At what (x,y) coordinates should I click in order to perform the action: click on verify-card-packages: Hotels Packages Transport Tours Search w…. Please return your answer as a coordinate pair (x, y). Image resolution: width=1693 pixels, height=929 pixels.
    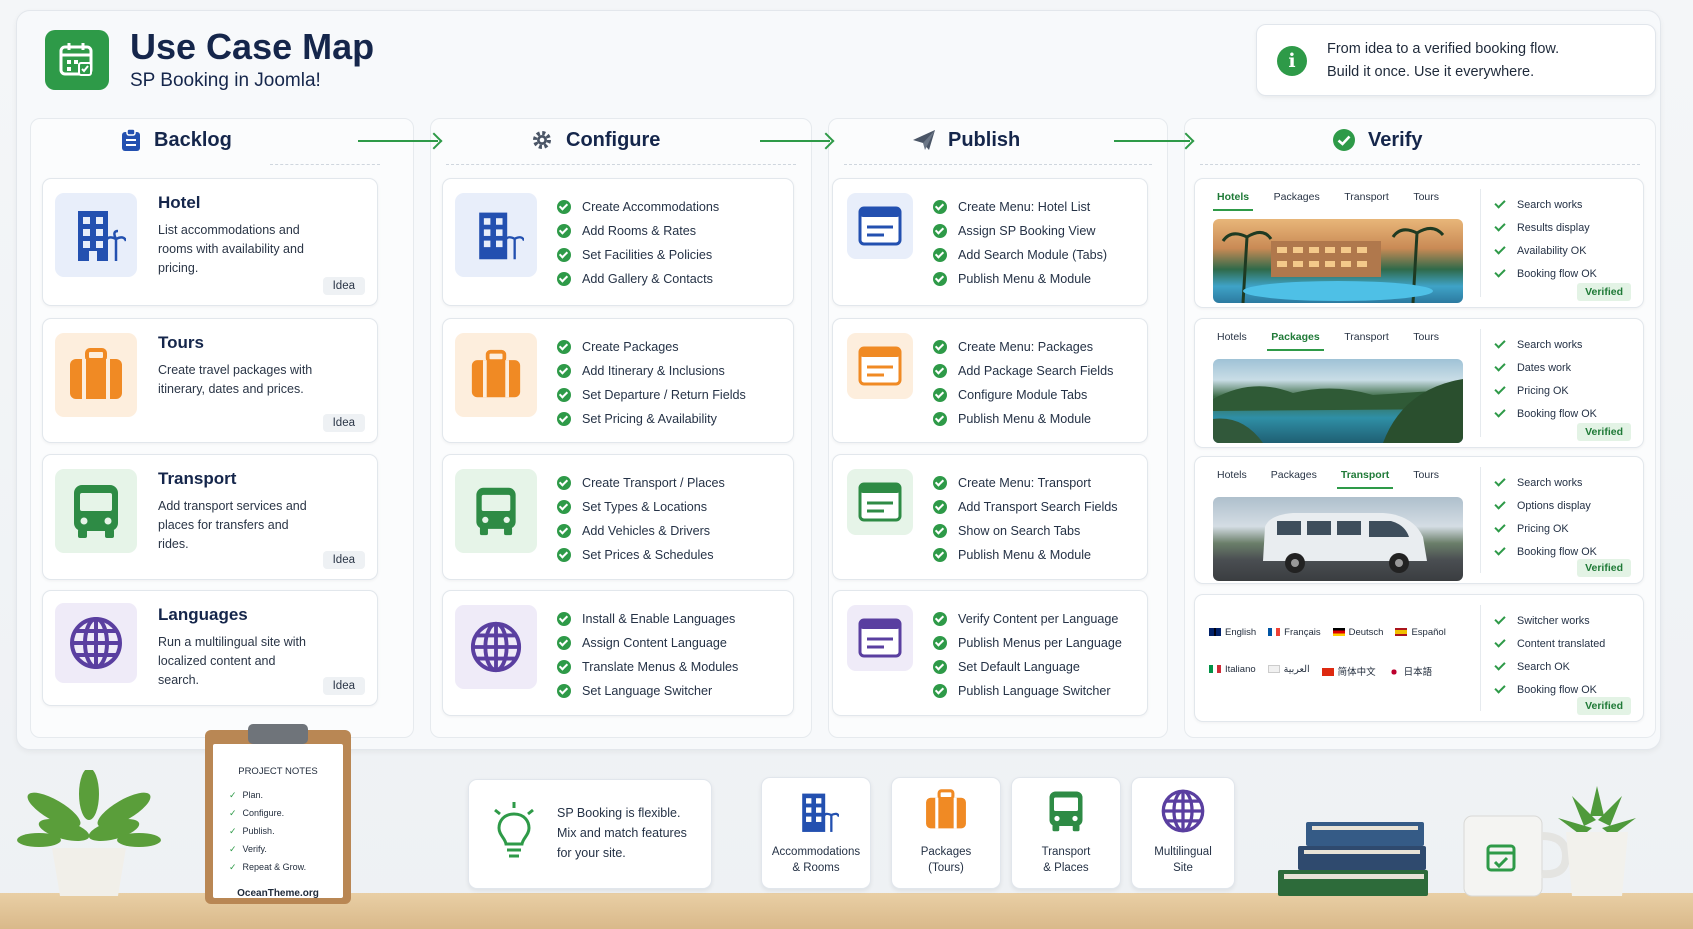
    Looking at the image, I should click on (1419, 383).